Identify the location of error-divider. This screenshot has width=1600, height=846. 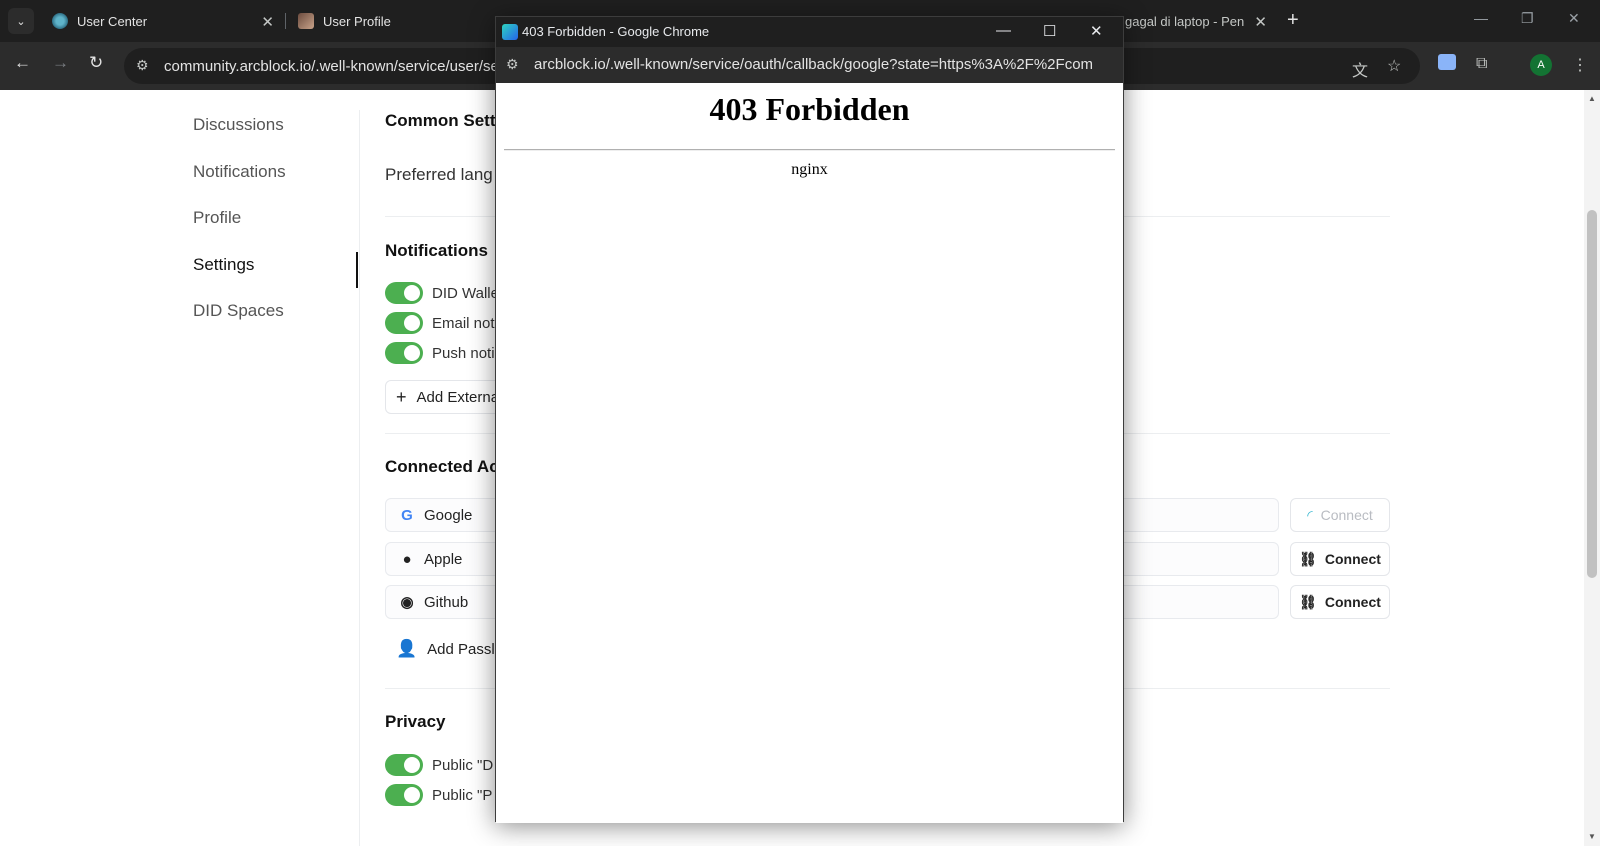
(809, 150).